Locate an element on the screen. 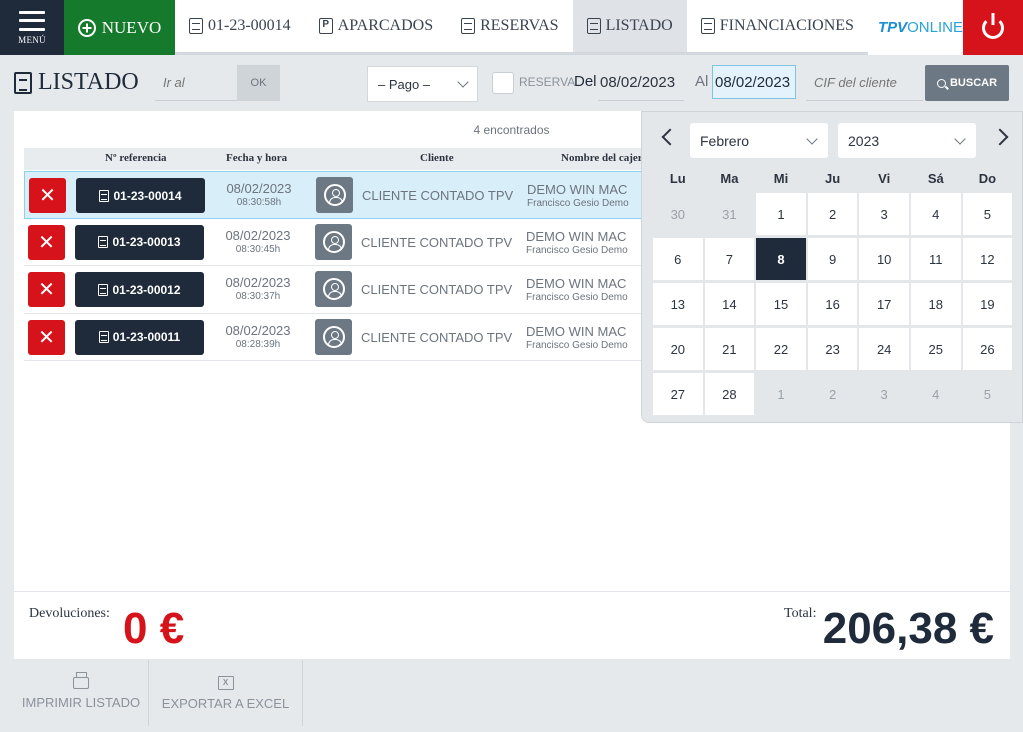  weekday-label: Do is located at coordinates (987, 178).